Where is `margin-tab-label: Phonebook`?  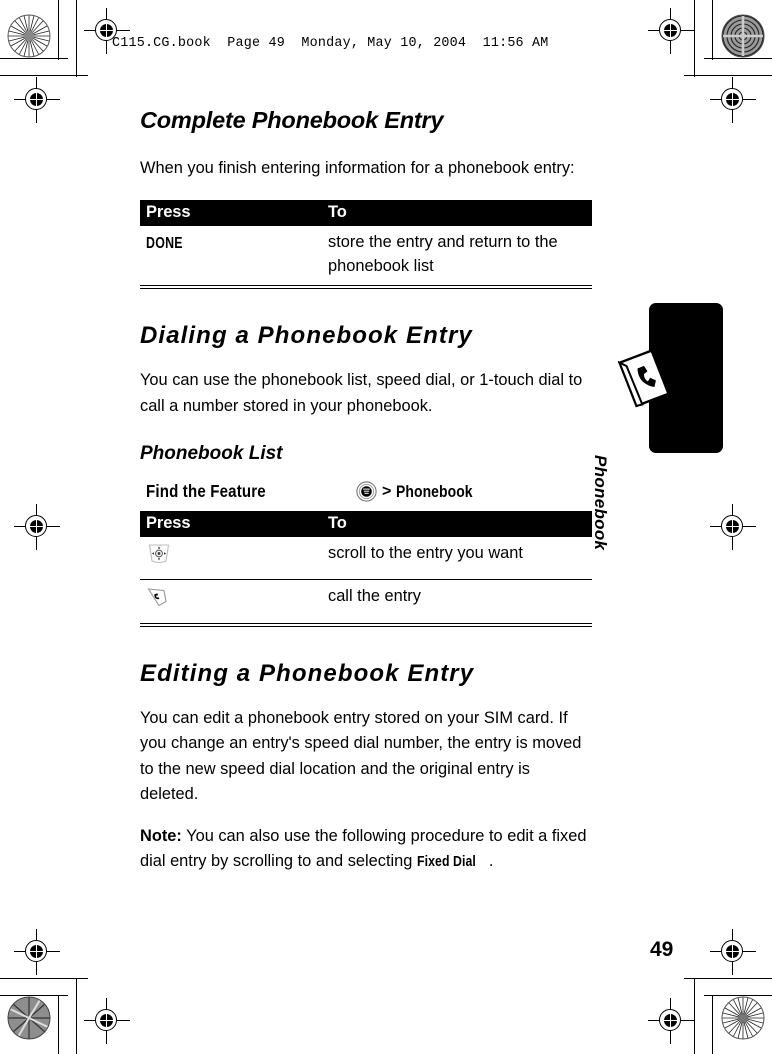 margin-tab-label: Phonebook is located at coordinates (600, 503).